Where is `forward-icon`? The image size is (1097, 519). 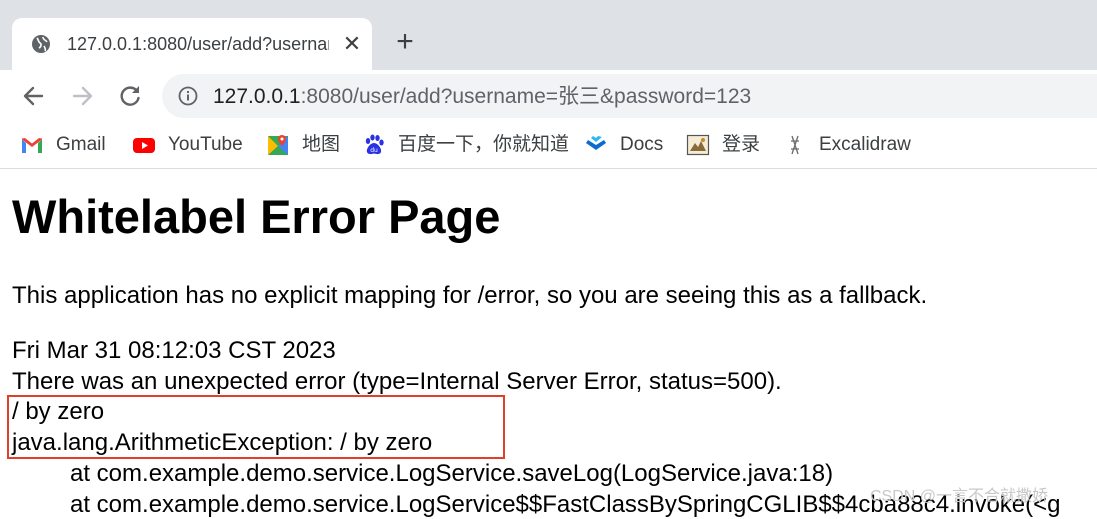
forward-icon is located at coordinates (82, 96).